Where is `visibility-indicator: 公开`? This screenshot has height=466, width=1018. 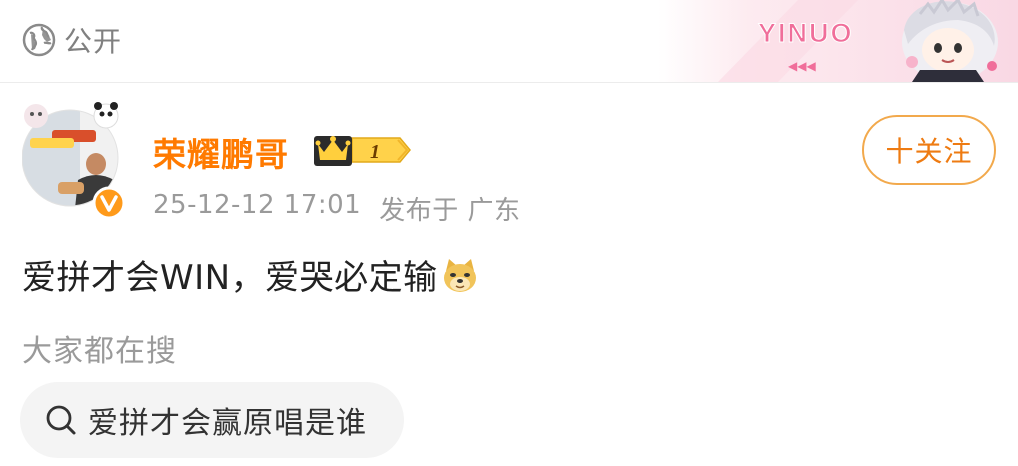 visibility-indicator: 公开 is located at coordinates (72, 40).